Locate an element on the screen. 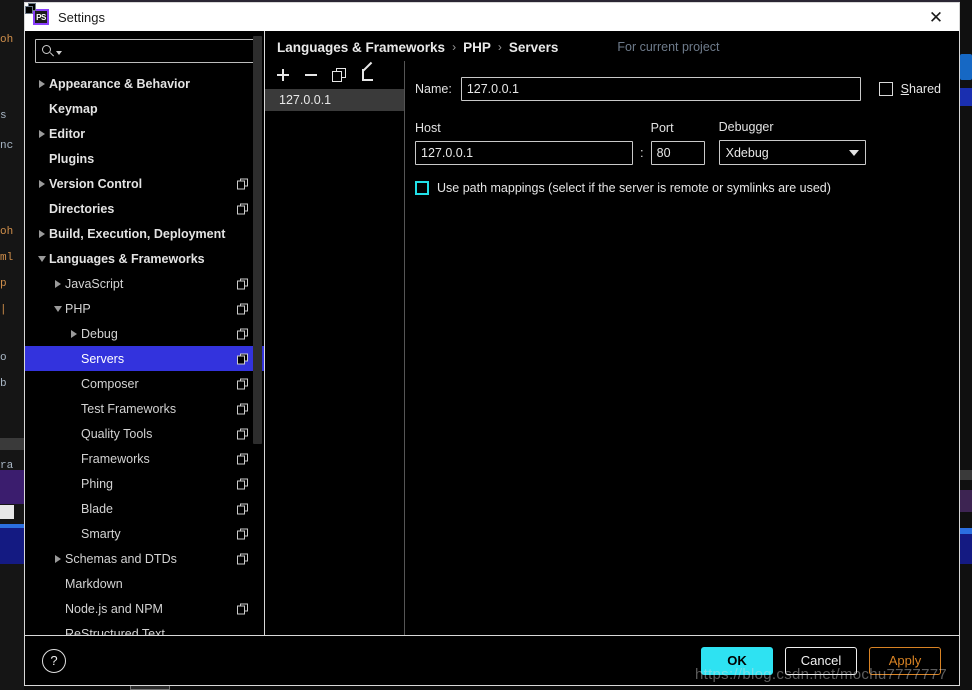 The image size is (972, 690). use-path-mappings-checkbox is located at coordinates (422, 188).